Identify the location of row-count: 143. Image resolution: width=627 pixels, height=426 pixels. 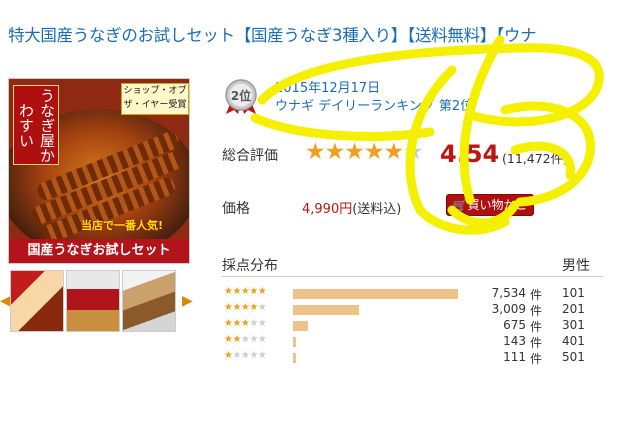
(514, 341).